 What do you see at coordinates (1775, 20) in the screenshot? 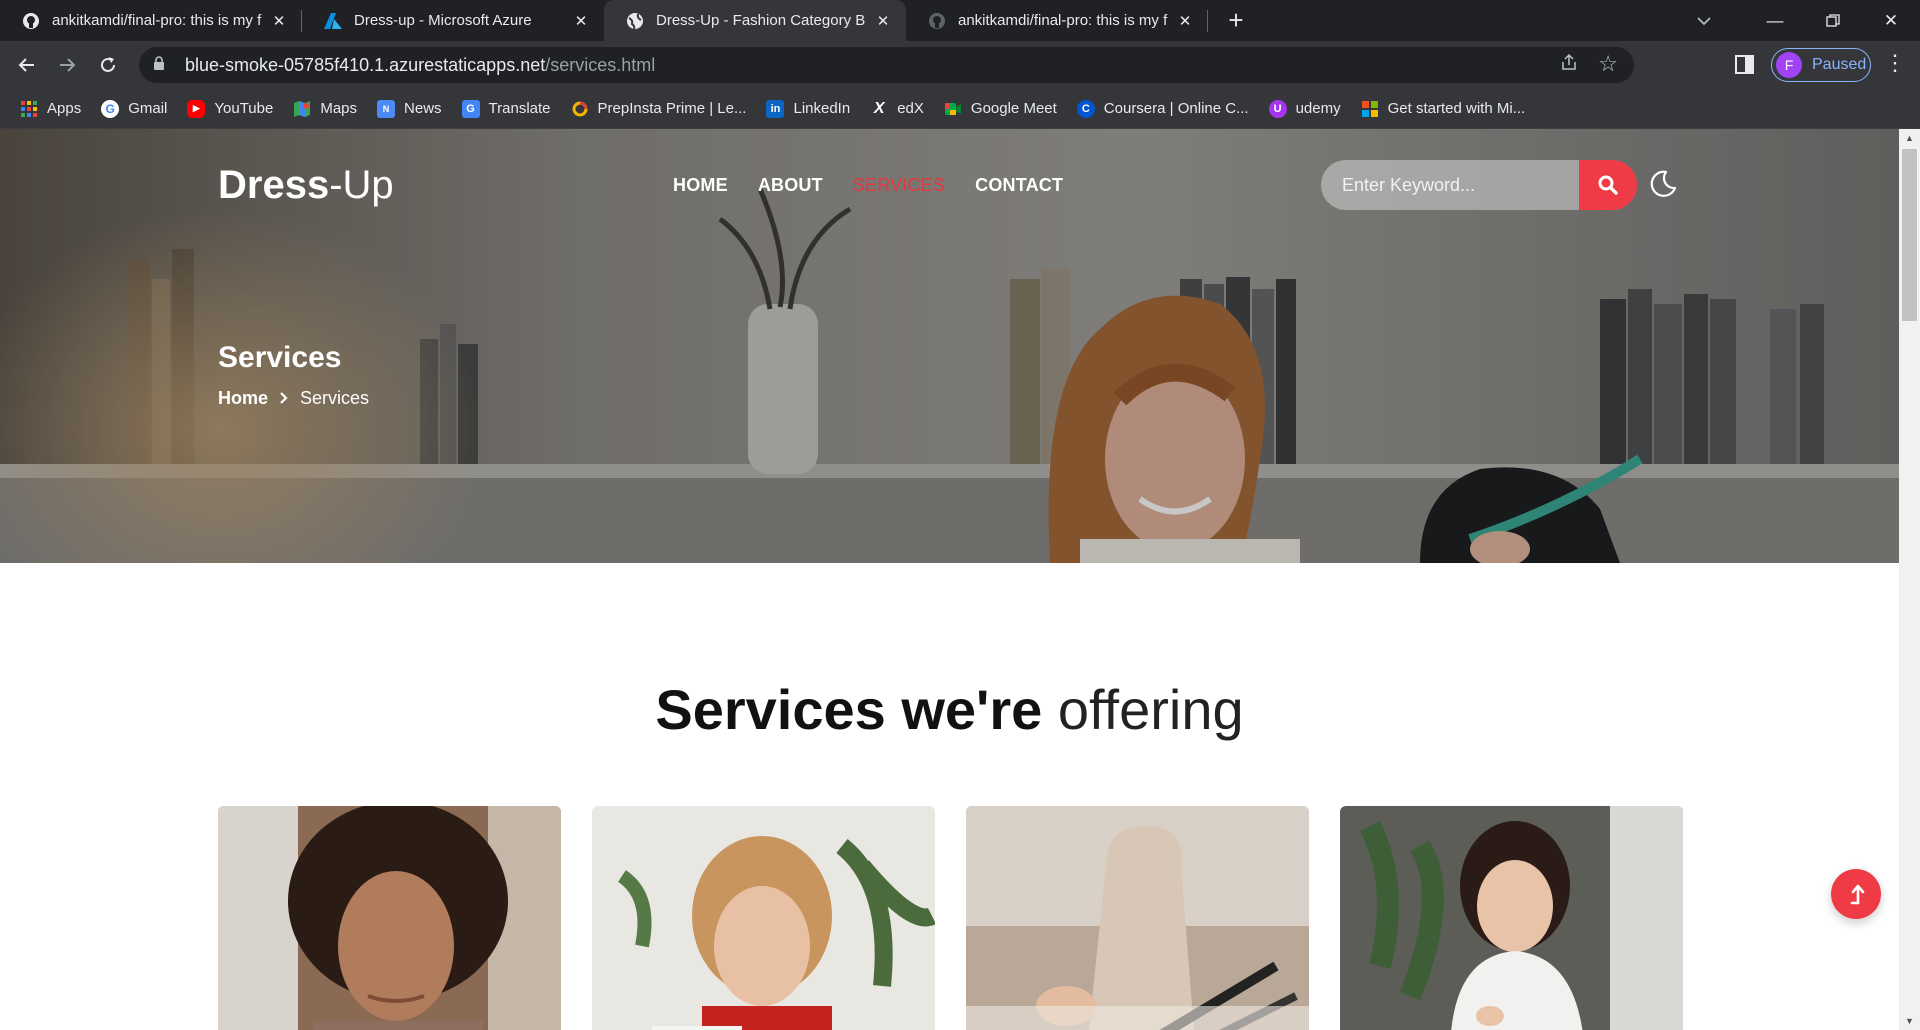
I see `minimize-button: —` at bounding box center [1775, 20].